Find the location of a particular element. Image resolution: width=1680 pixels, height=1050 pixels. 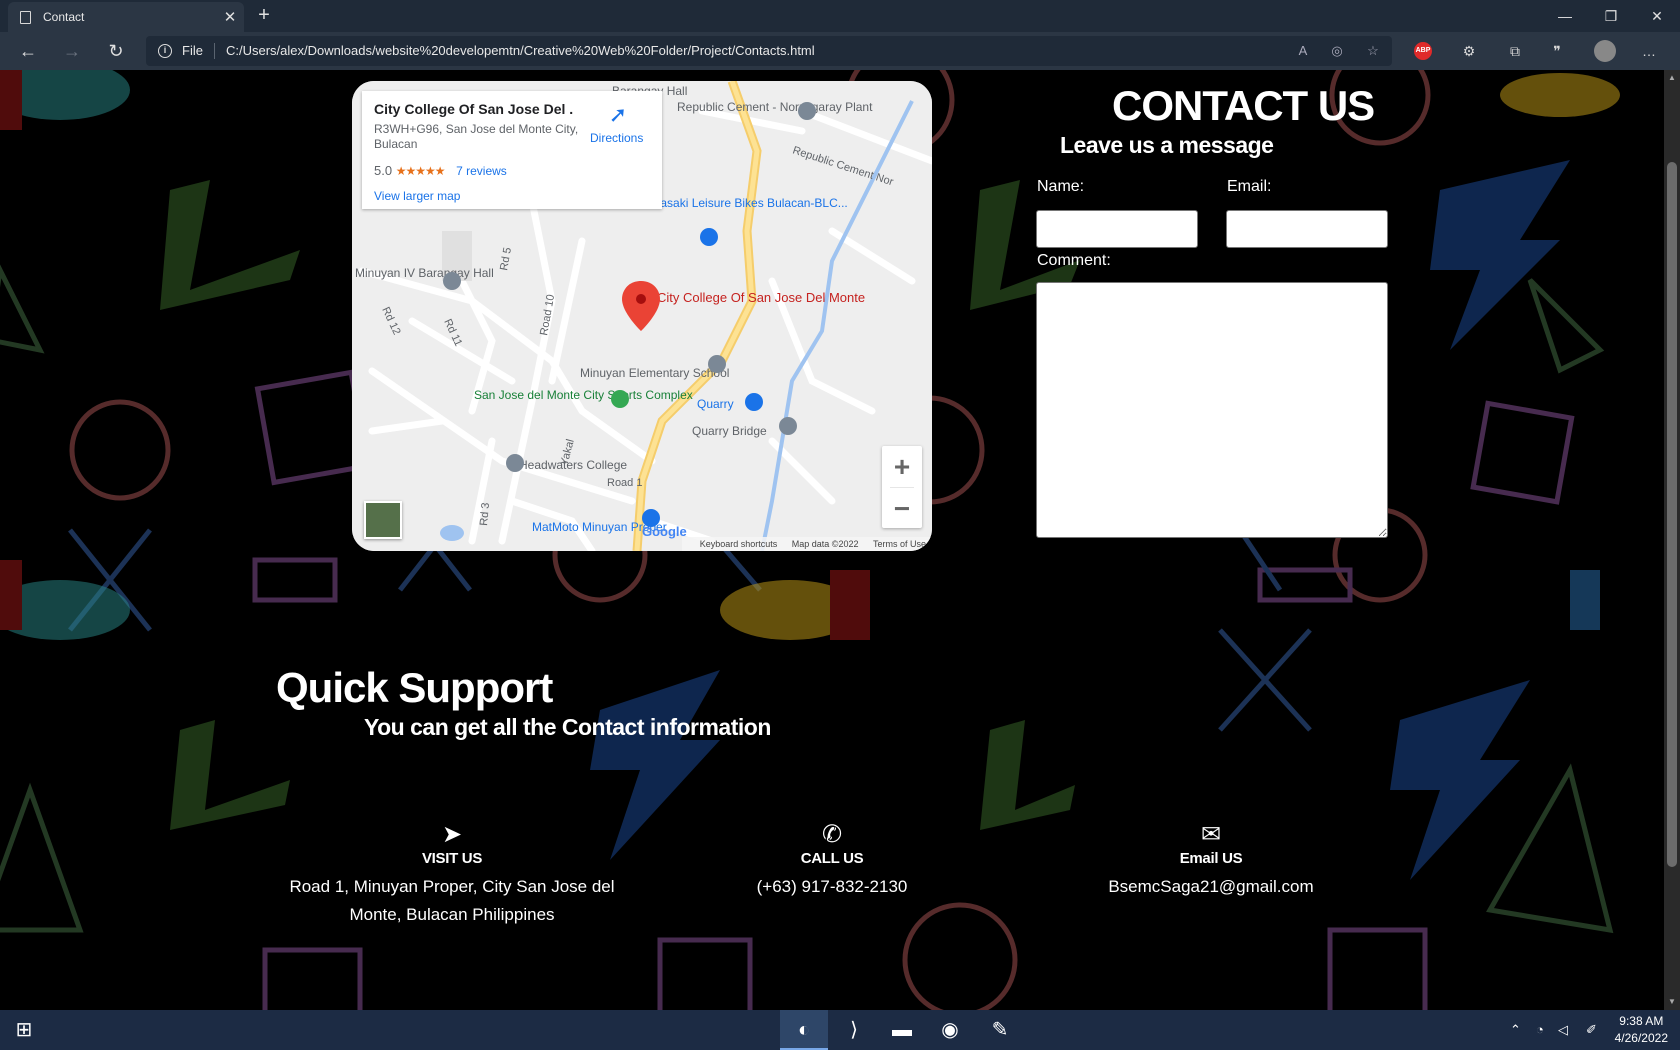

visit-us-heading: VISIT US is located at coordinates (452, 858).